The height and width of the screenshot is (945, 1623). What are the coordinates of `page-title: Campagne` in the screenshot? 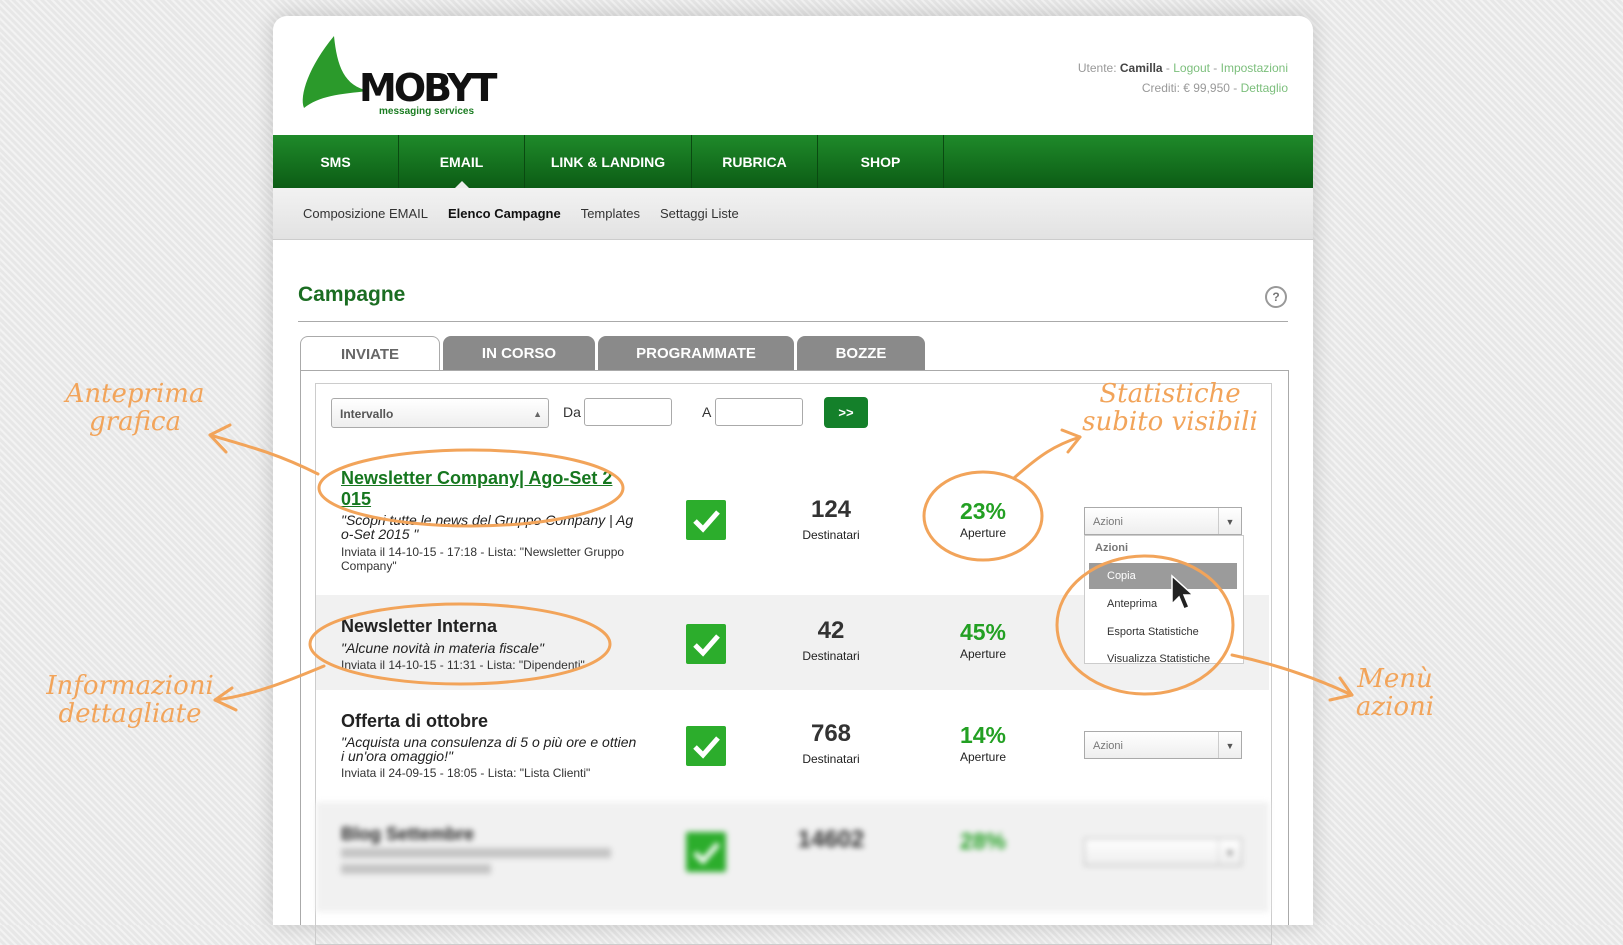 It's located at (352, 294).